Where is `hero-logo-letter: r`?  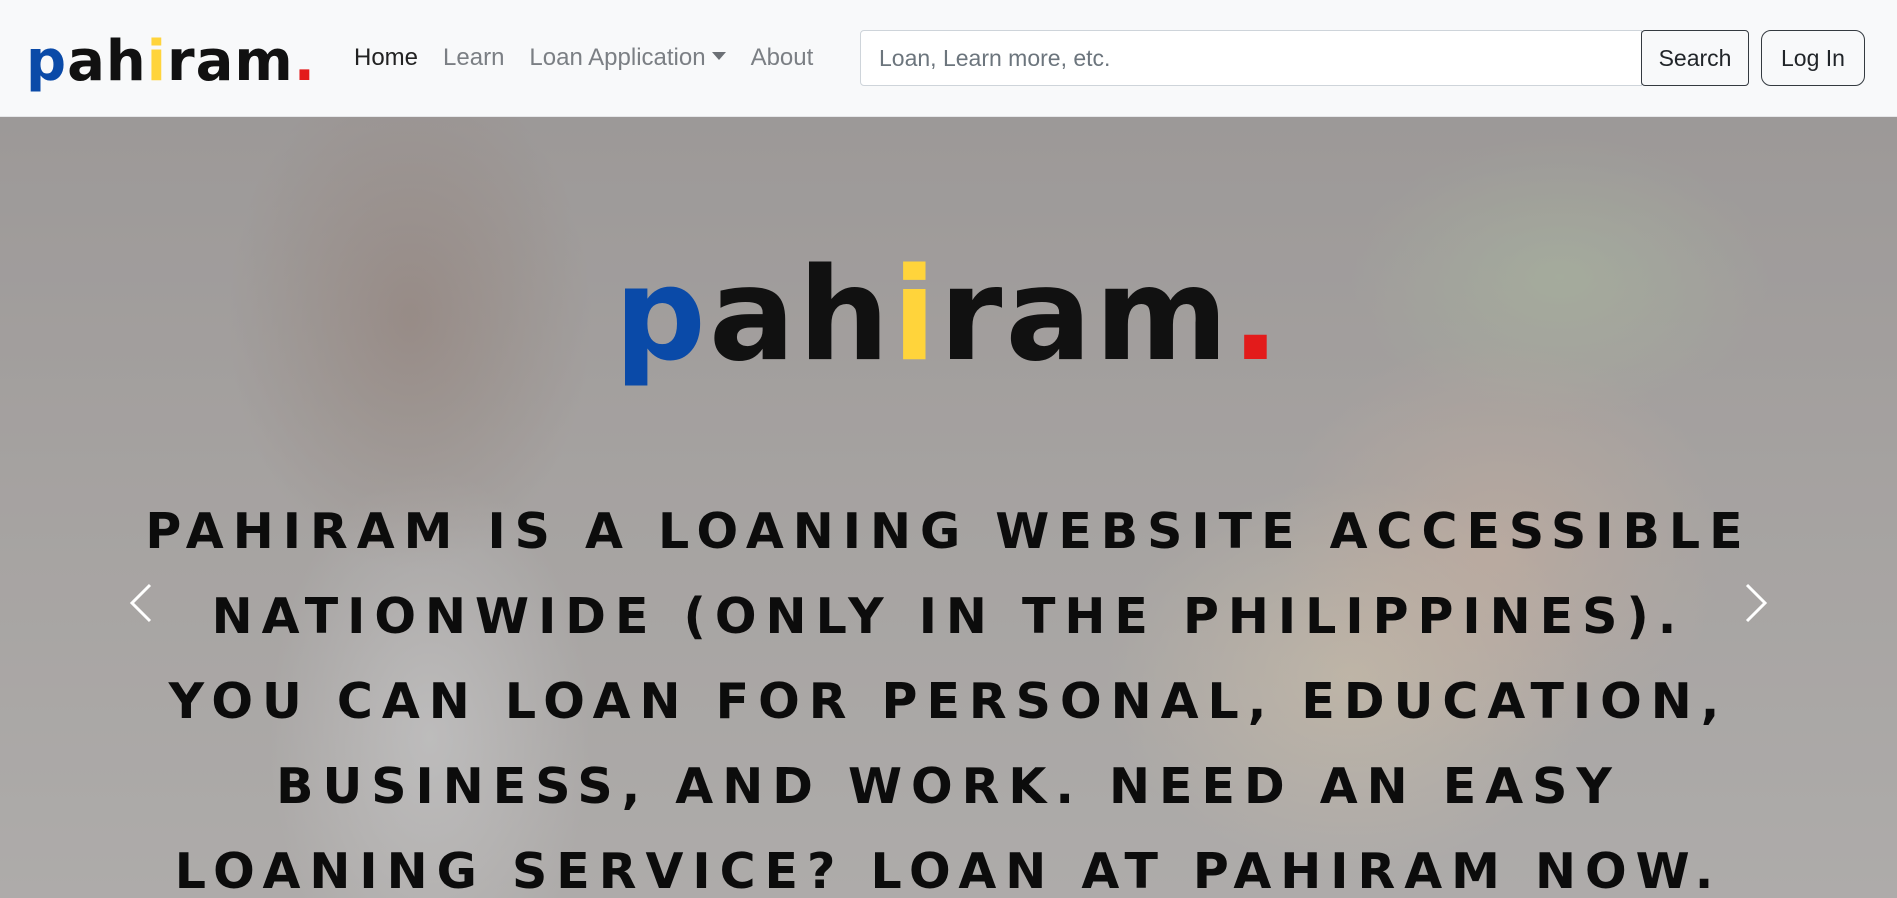
hero-logo-letter: r is located at coordinates (972, 315).